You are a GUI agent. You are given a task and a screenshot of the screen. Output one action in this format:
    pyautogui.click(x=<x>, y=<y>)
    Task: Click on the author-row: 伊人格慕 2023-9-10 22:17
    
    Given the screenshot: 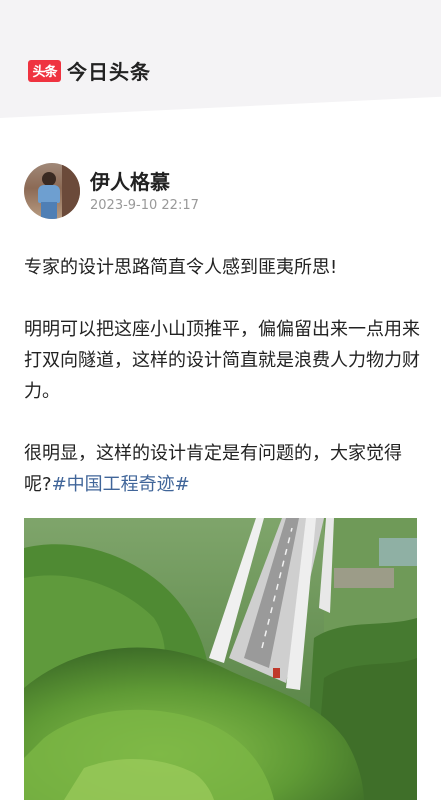 What is the action you would take?
    pyautogui.click(x=111, y=191)
    